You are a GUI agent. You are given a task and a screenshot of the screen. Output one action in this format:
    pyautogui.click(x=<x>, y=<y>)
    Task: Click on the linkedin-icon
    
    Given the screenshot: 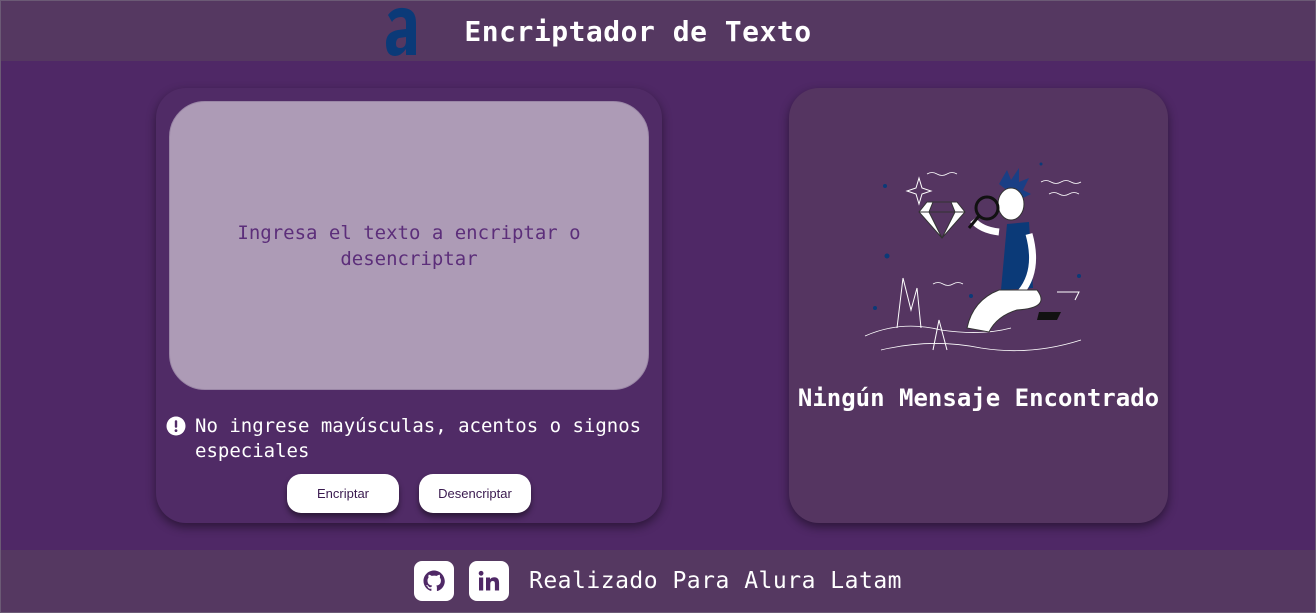 What is the action you would take?
    pyautogui.click(x=489, y=580)
    